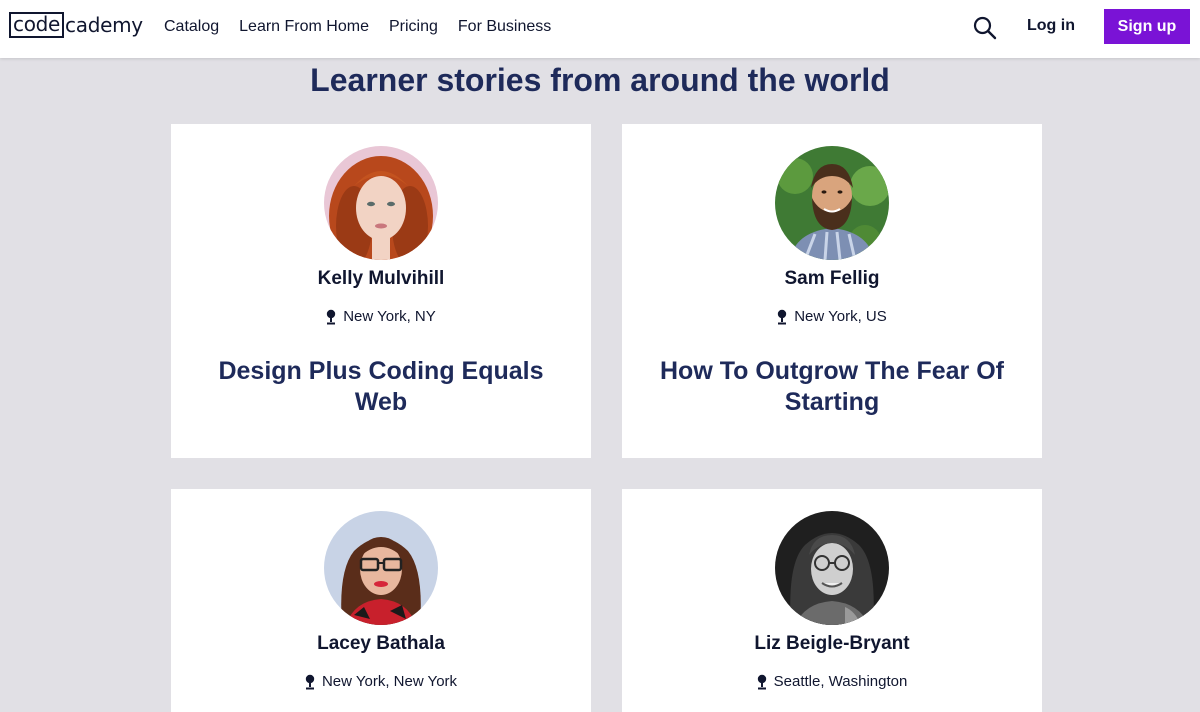 The width and height of the screenshot is (1200, 712). Describe the element at coordinates (840, 681) in the screenshot. I see `location-text: Seattle, Washington` at that location.